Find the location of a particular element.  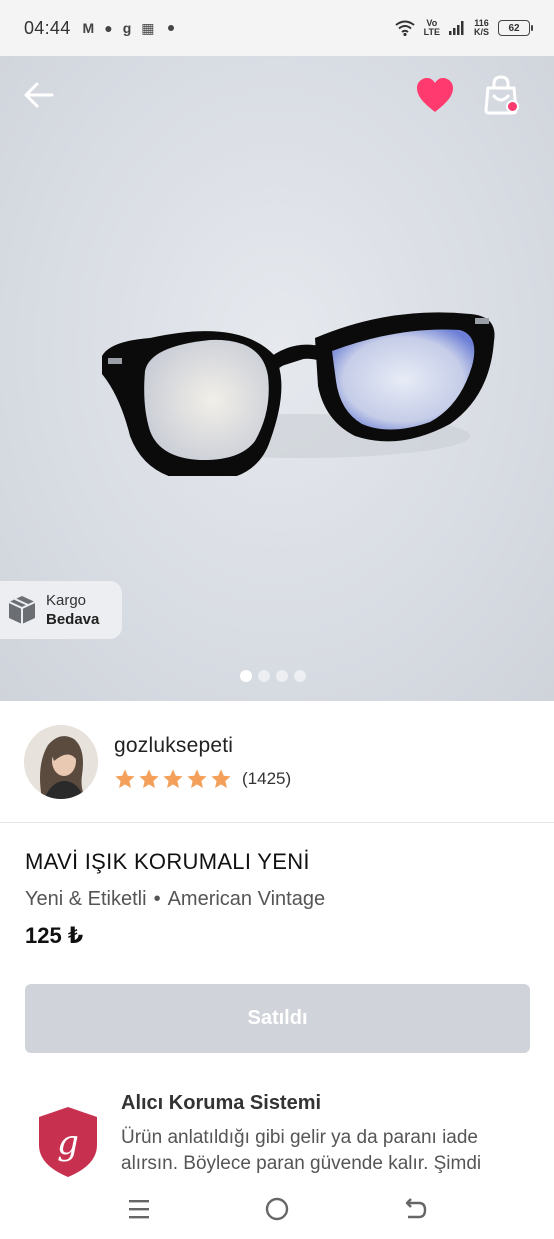

sold-button-label: Satıldı is located at coordinates (277, 1018).